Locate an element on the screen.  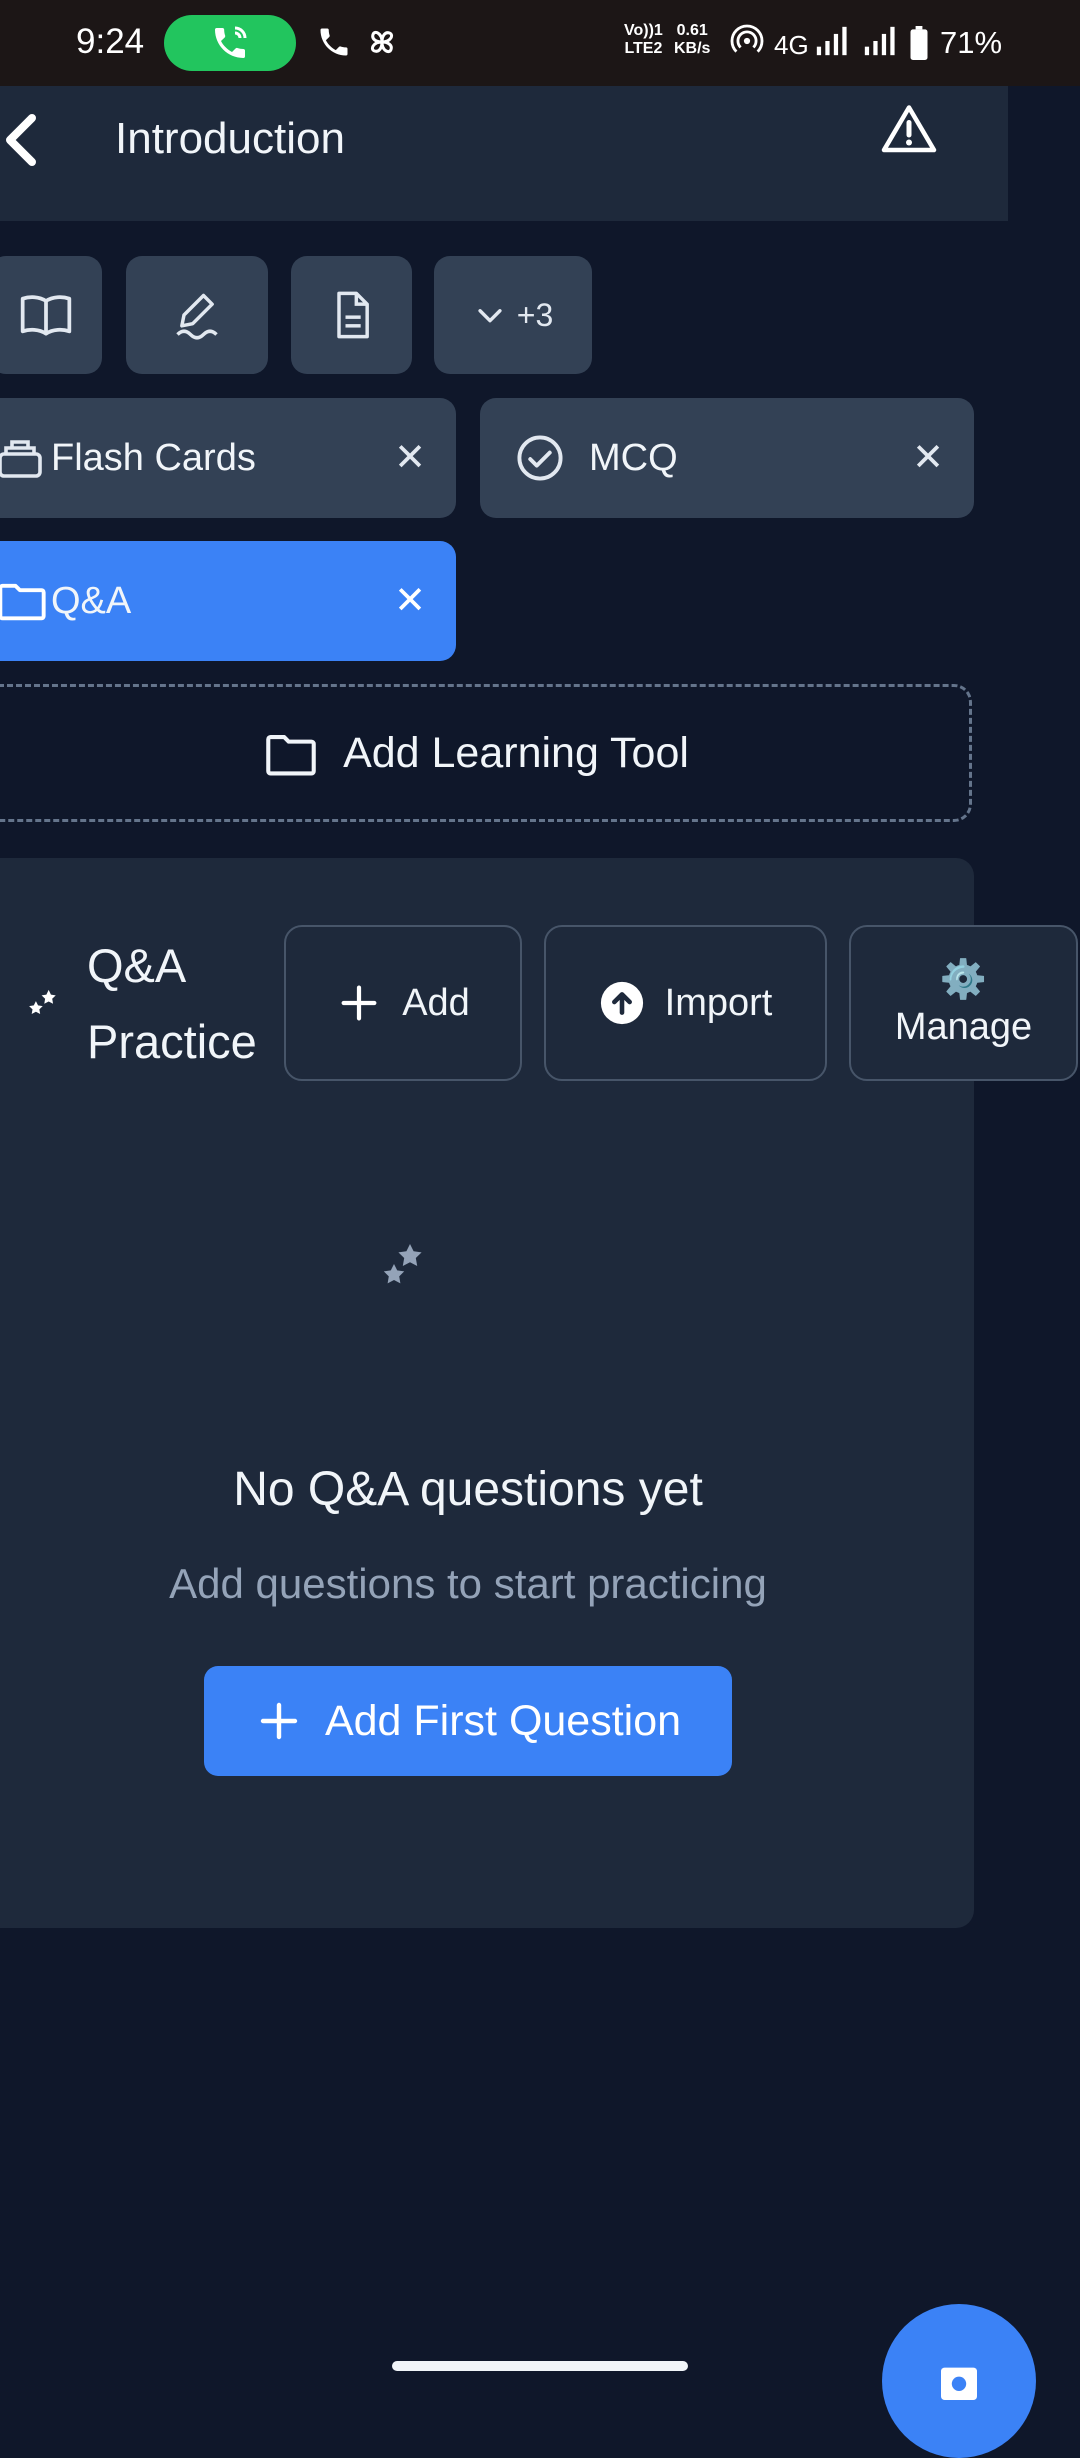
document-tool-button is located at coordinates (351, 315).